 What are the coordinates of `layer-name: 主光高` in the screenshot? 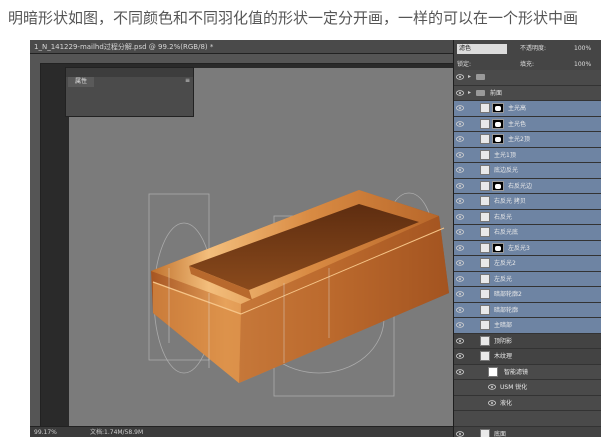 It's located at (517, 108).